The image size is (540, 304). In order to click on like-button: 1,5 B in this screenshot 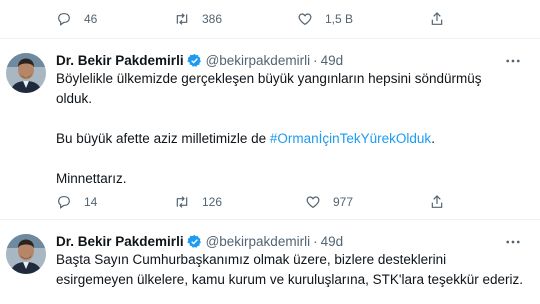, I will do `click(325, 19)`.